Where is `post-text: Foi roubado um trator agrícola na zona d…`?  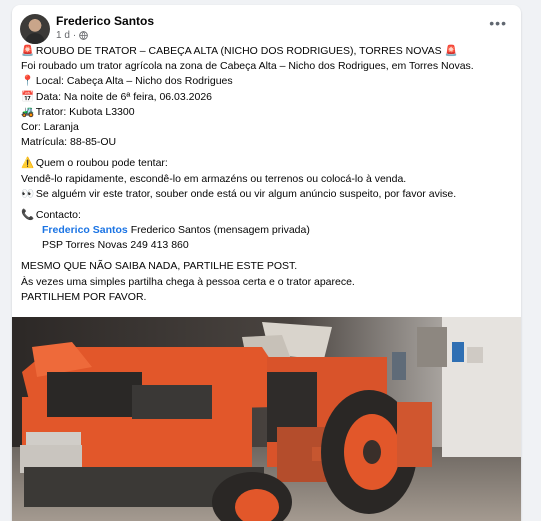 post-text: Foi roubado um trator agrícola na zona d… is located at coordinates (247, 66).